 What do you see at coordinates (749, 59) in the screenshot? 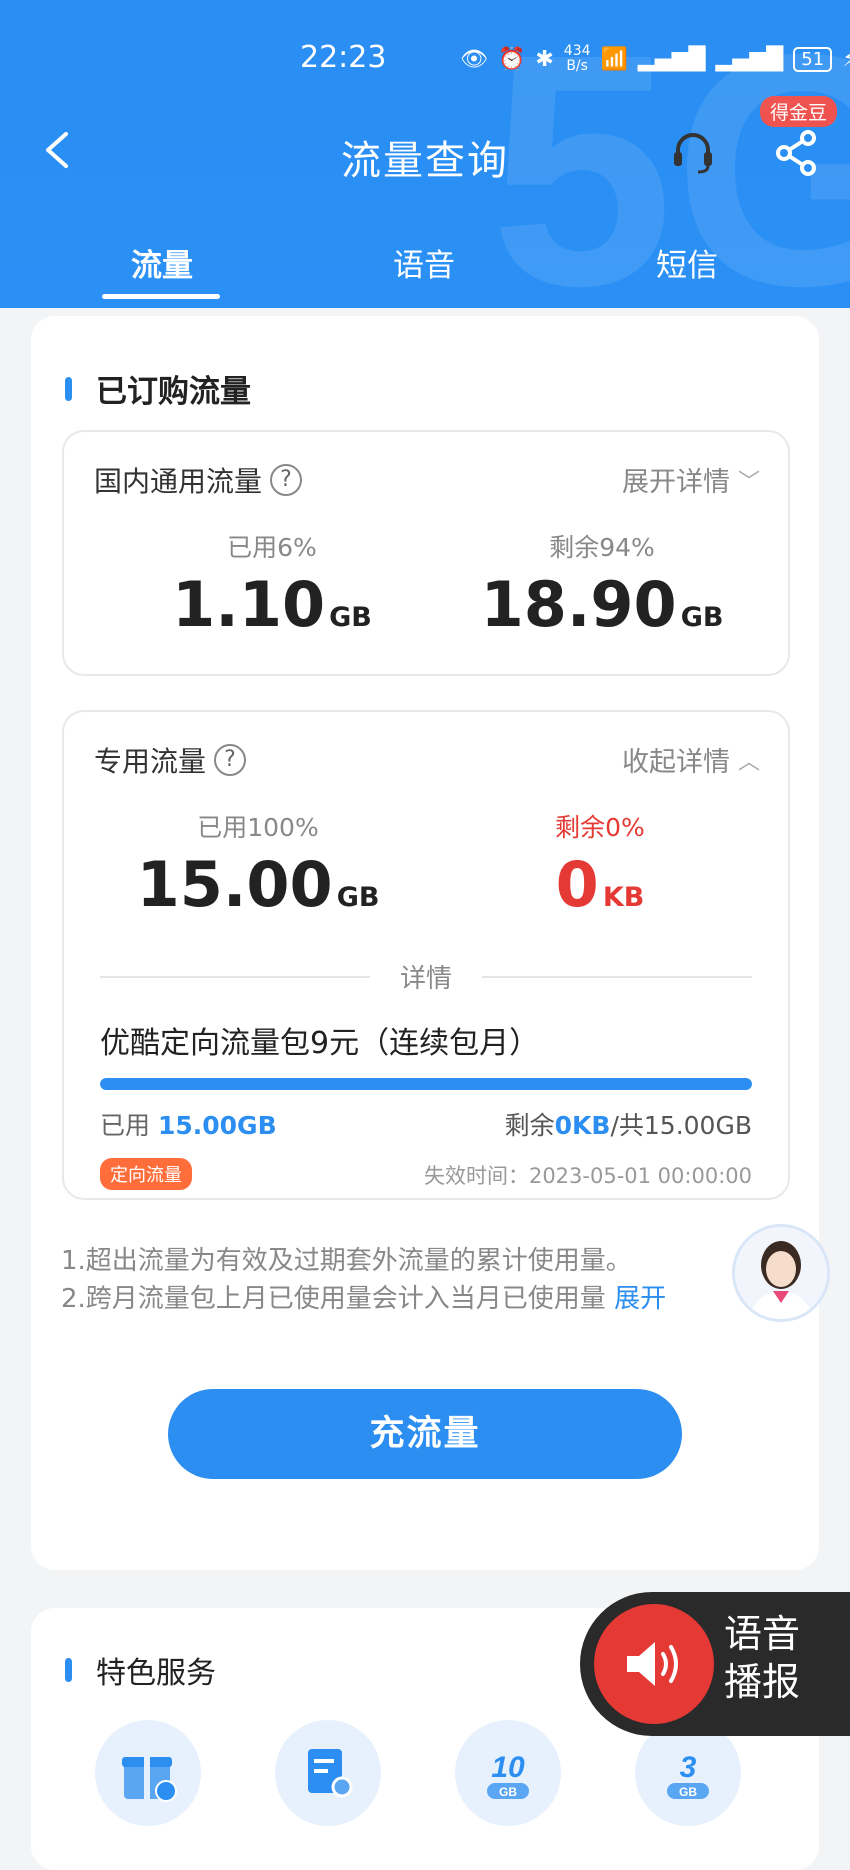
I see `signal-icon-2: ▂▄▆█` at bounding box center [749, 59].